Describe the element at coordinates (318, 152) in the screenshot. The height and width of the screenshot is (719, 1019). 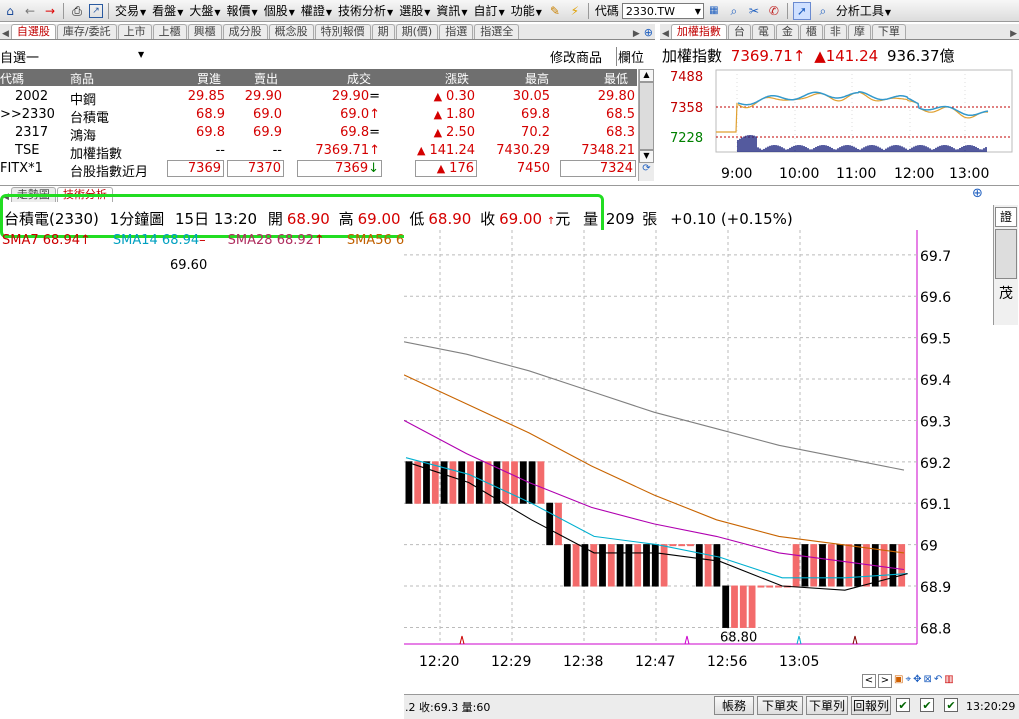
I see `table-row: TSE 加權指數 -- -- 7369.71↑ ▲ 141.24 7430.29 7348.21` at that location.